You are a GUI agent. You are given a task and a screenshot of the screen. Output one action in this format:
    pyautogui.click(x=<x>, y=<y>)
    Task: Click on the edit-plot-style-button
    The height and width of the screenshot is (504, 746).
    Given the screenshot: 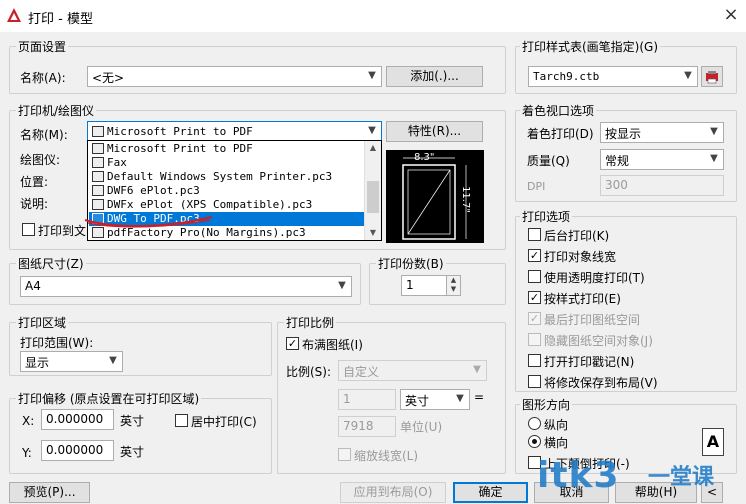 What is the action you would take?
    pyautogui.click(x=712, y=76)
    